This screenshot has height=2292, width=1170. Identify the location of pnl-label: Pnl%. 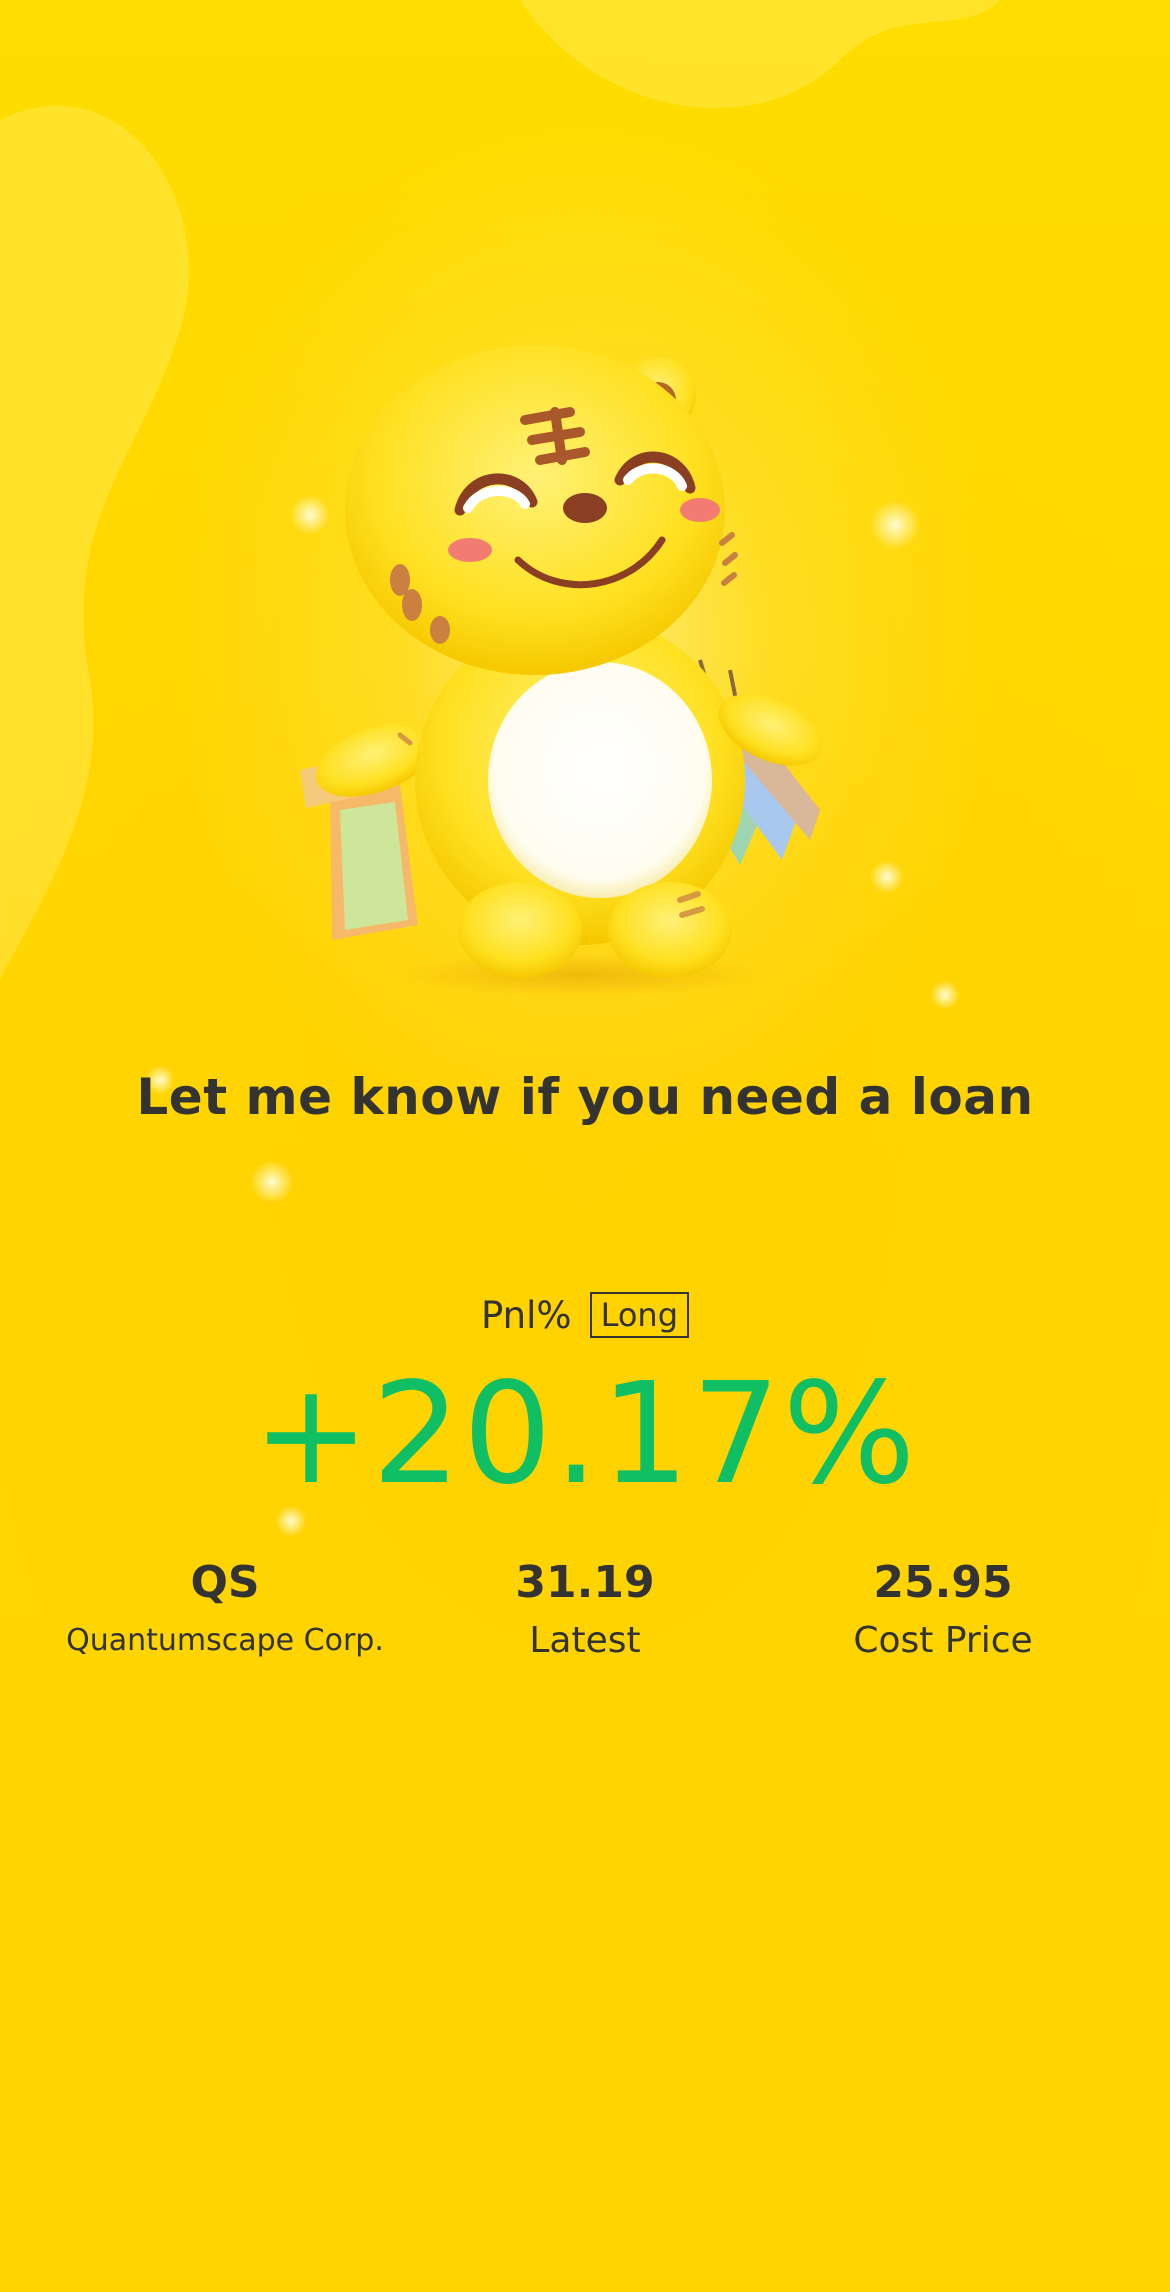
(526, 1315).